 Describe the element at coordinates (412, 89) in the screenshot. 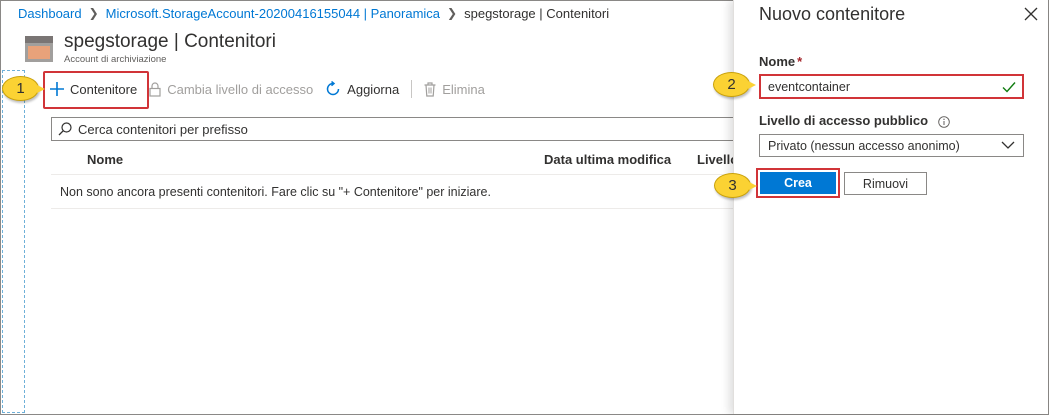

I see `toolbar-divider` at that location.